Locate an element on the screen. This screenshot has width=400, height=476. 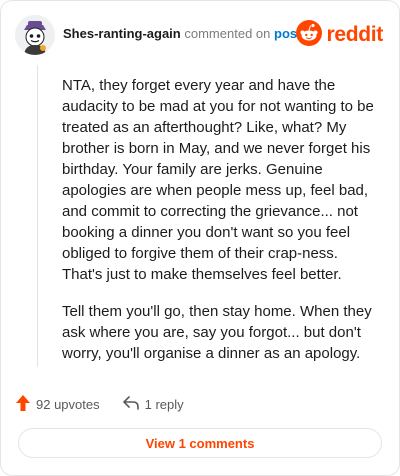
reddit-logo-icon is located at coordinates (309, 35).